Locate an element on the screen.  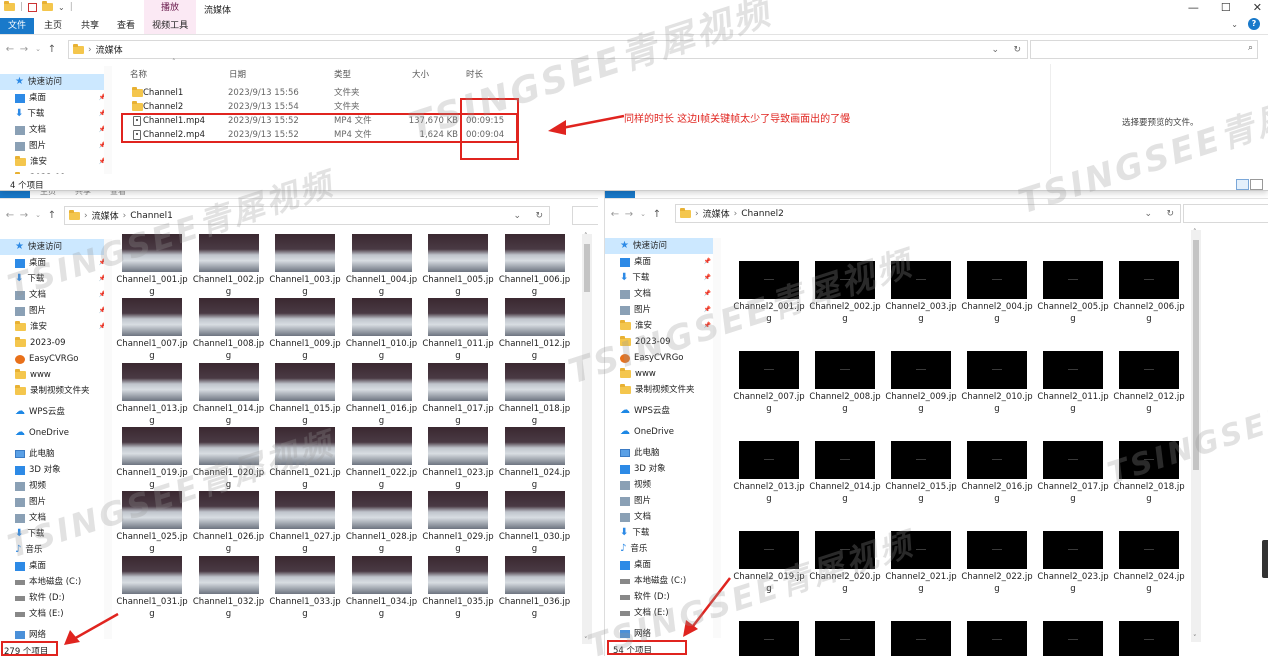
minimize-button: — is located at coordinates (1193, 7).